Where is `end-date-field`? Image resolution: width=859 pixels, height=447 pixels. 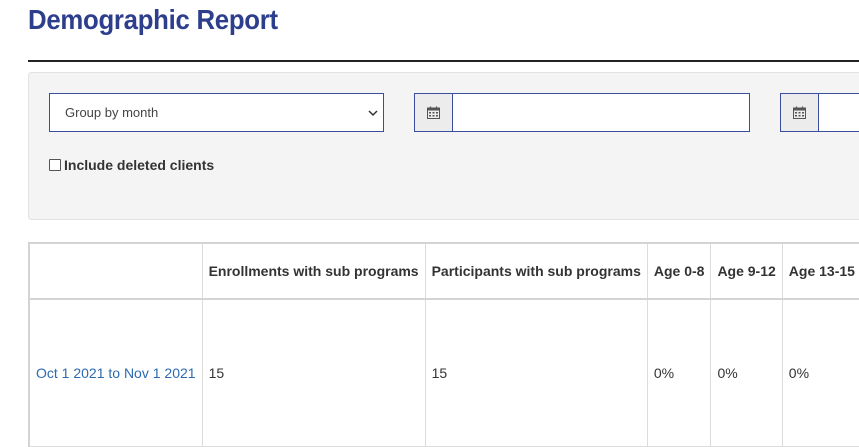 end-date-field is located at coordinates (819, 112).